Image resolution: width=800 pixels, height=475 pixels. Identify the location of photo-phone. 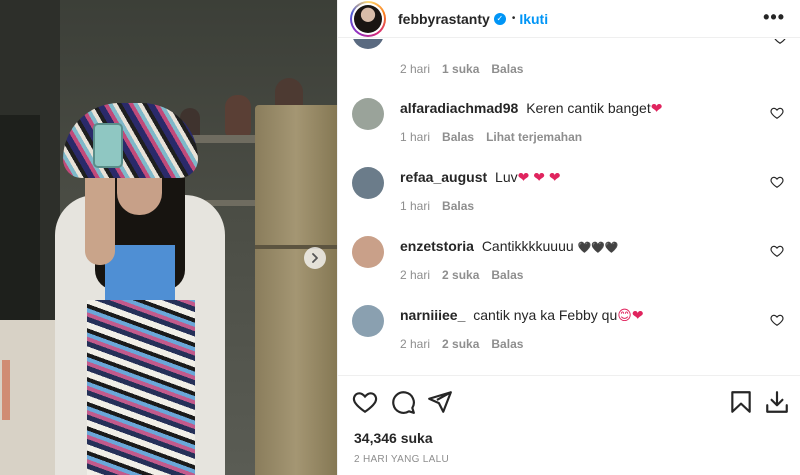
(108, 145).